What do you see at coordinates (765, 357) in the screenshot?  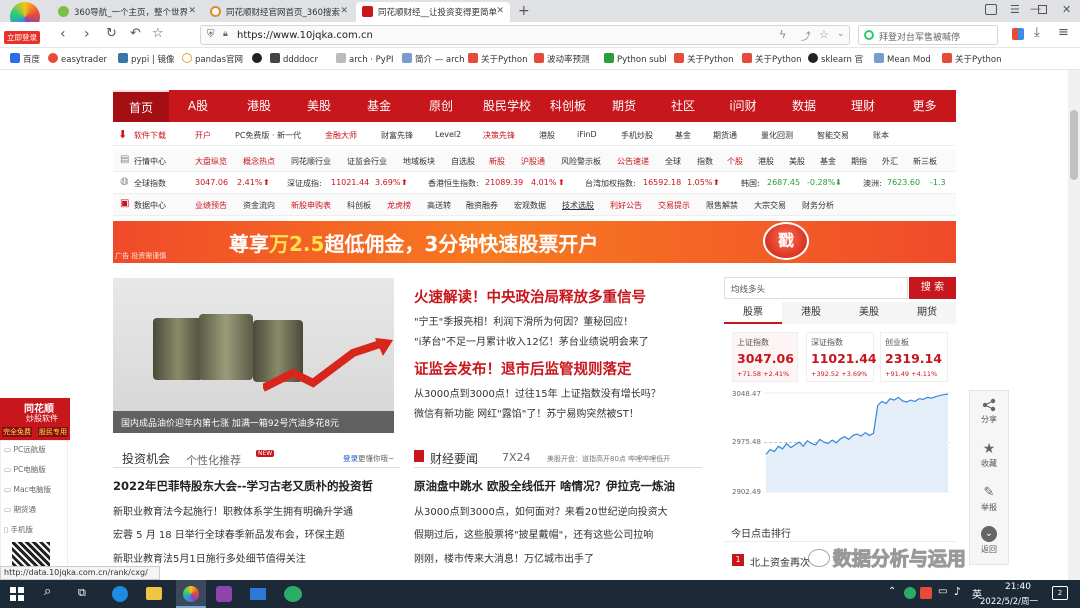 I see `index-card-sh: 上证指数 3047.06 +71.58 +2.41%` at bounding box center [765, 357].